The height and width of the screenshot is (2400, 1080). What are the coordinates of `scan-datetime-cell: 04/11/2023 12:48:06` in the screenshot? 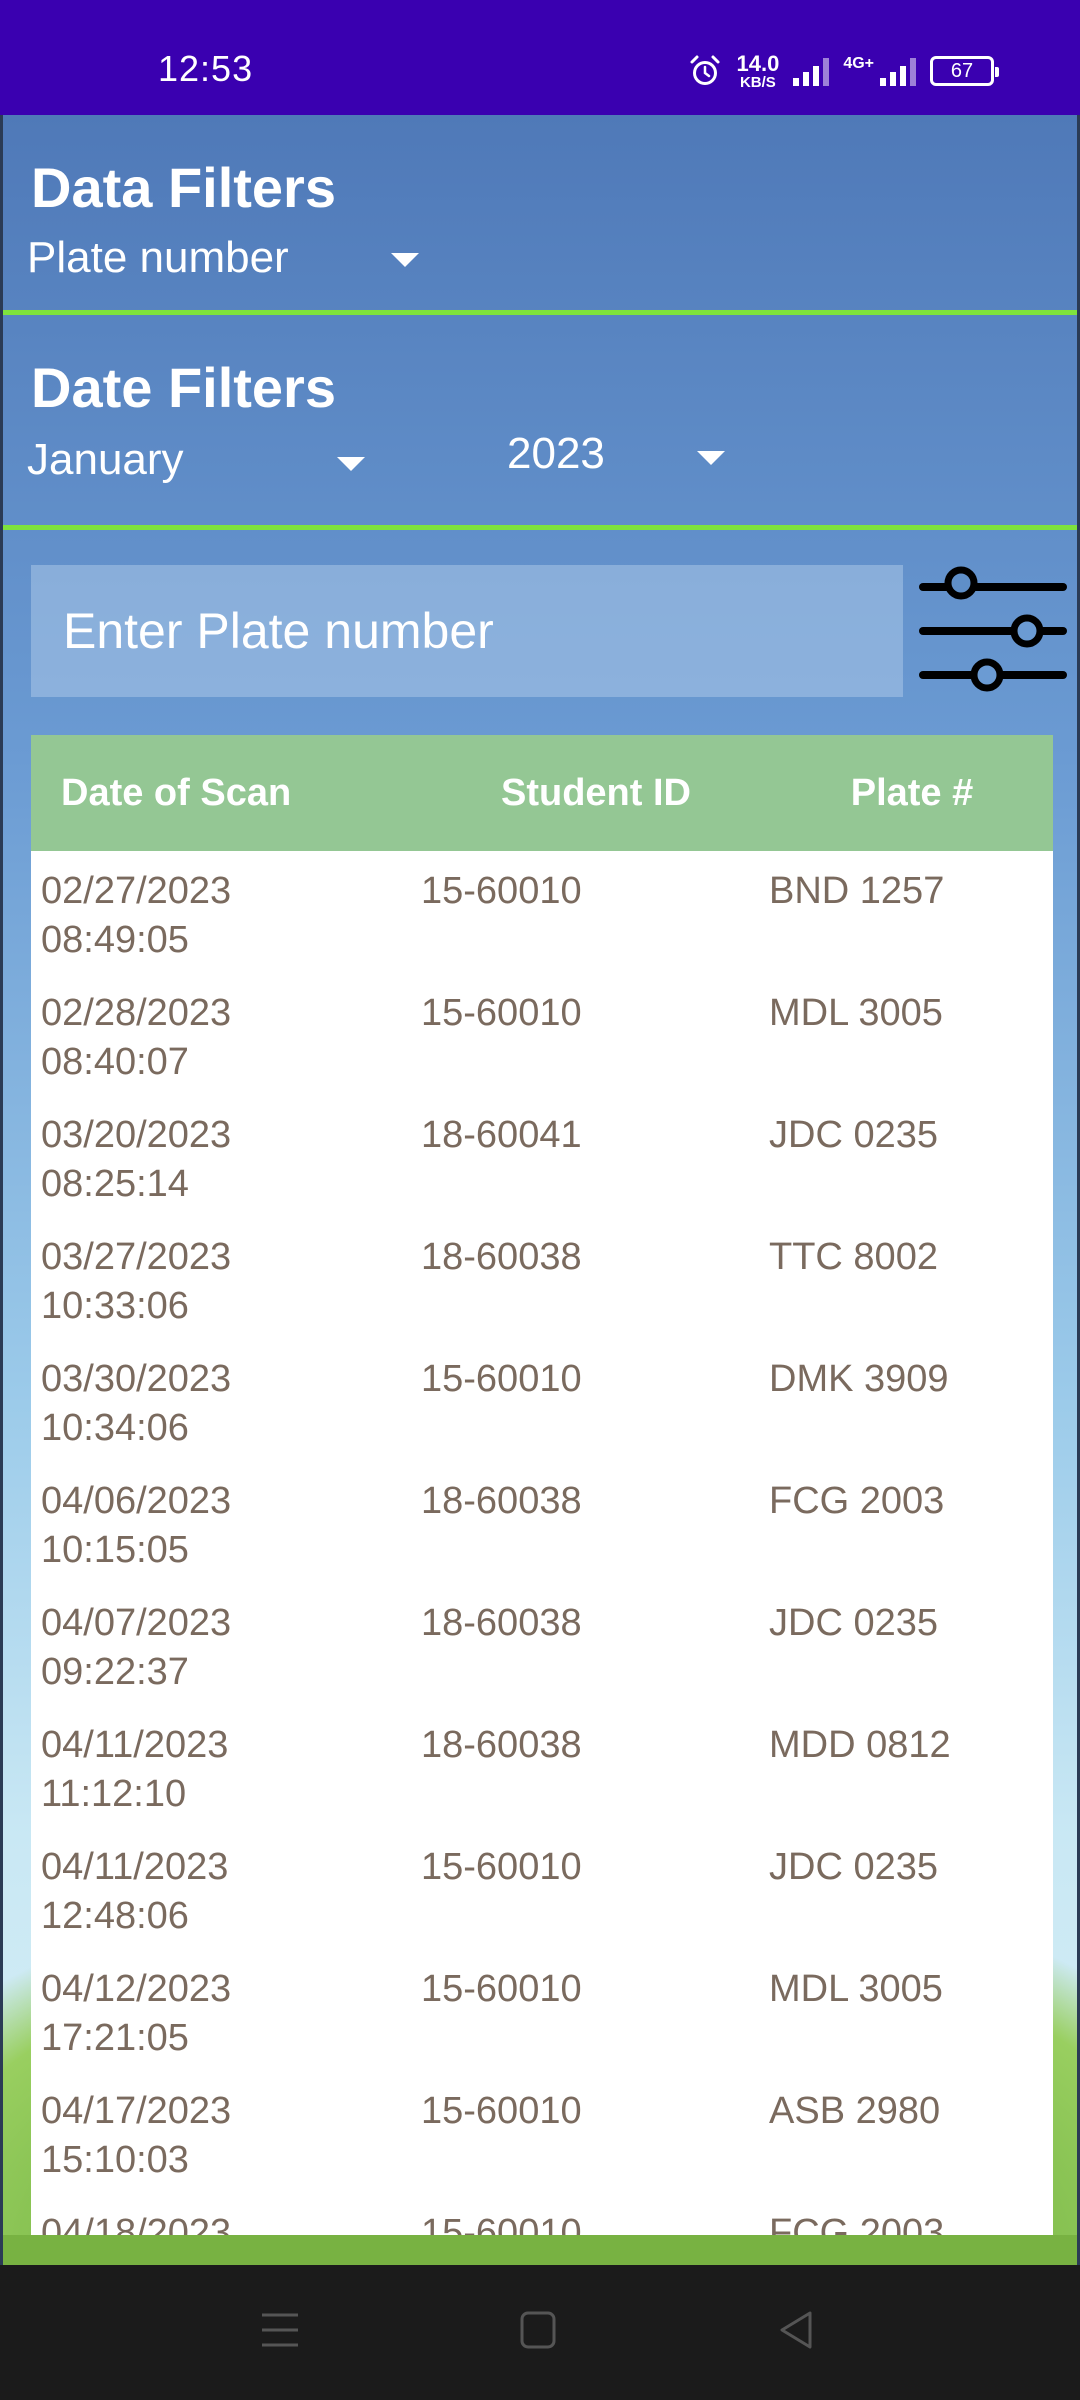 It's located at (226, 1888).